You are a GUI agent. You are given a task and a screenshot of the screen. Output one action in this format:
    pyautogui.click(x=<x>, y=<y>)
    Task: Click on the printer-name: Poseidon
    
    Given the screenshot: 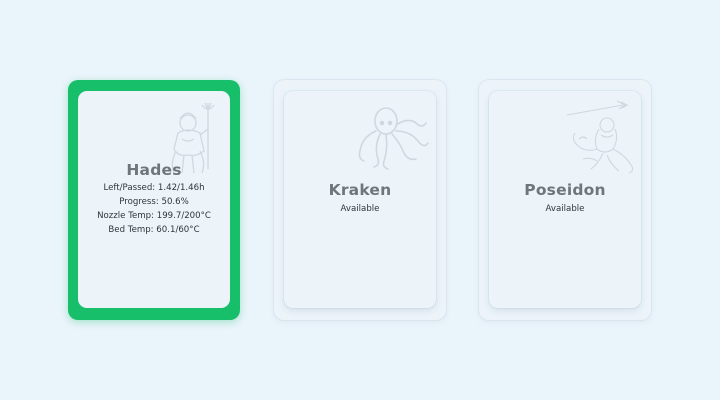 What is the action you would take?
    pyautogui.click(x=565, y=190)
    